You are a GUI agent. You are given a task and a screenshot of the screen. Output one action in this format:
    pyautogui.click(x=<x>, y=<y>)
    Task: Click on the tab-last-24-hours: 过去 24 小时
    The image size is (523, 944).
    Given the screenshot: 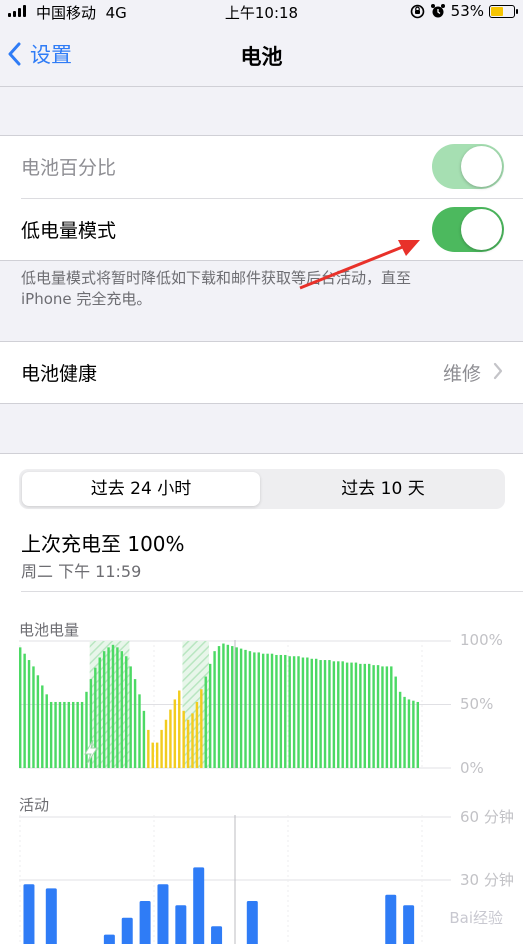 What is the action you would take?
    pyautogui.click(x=141, y=489)
    